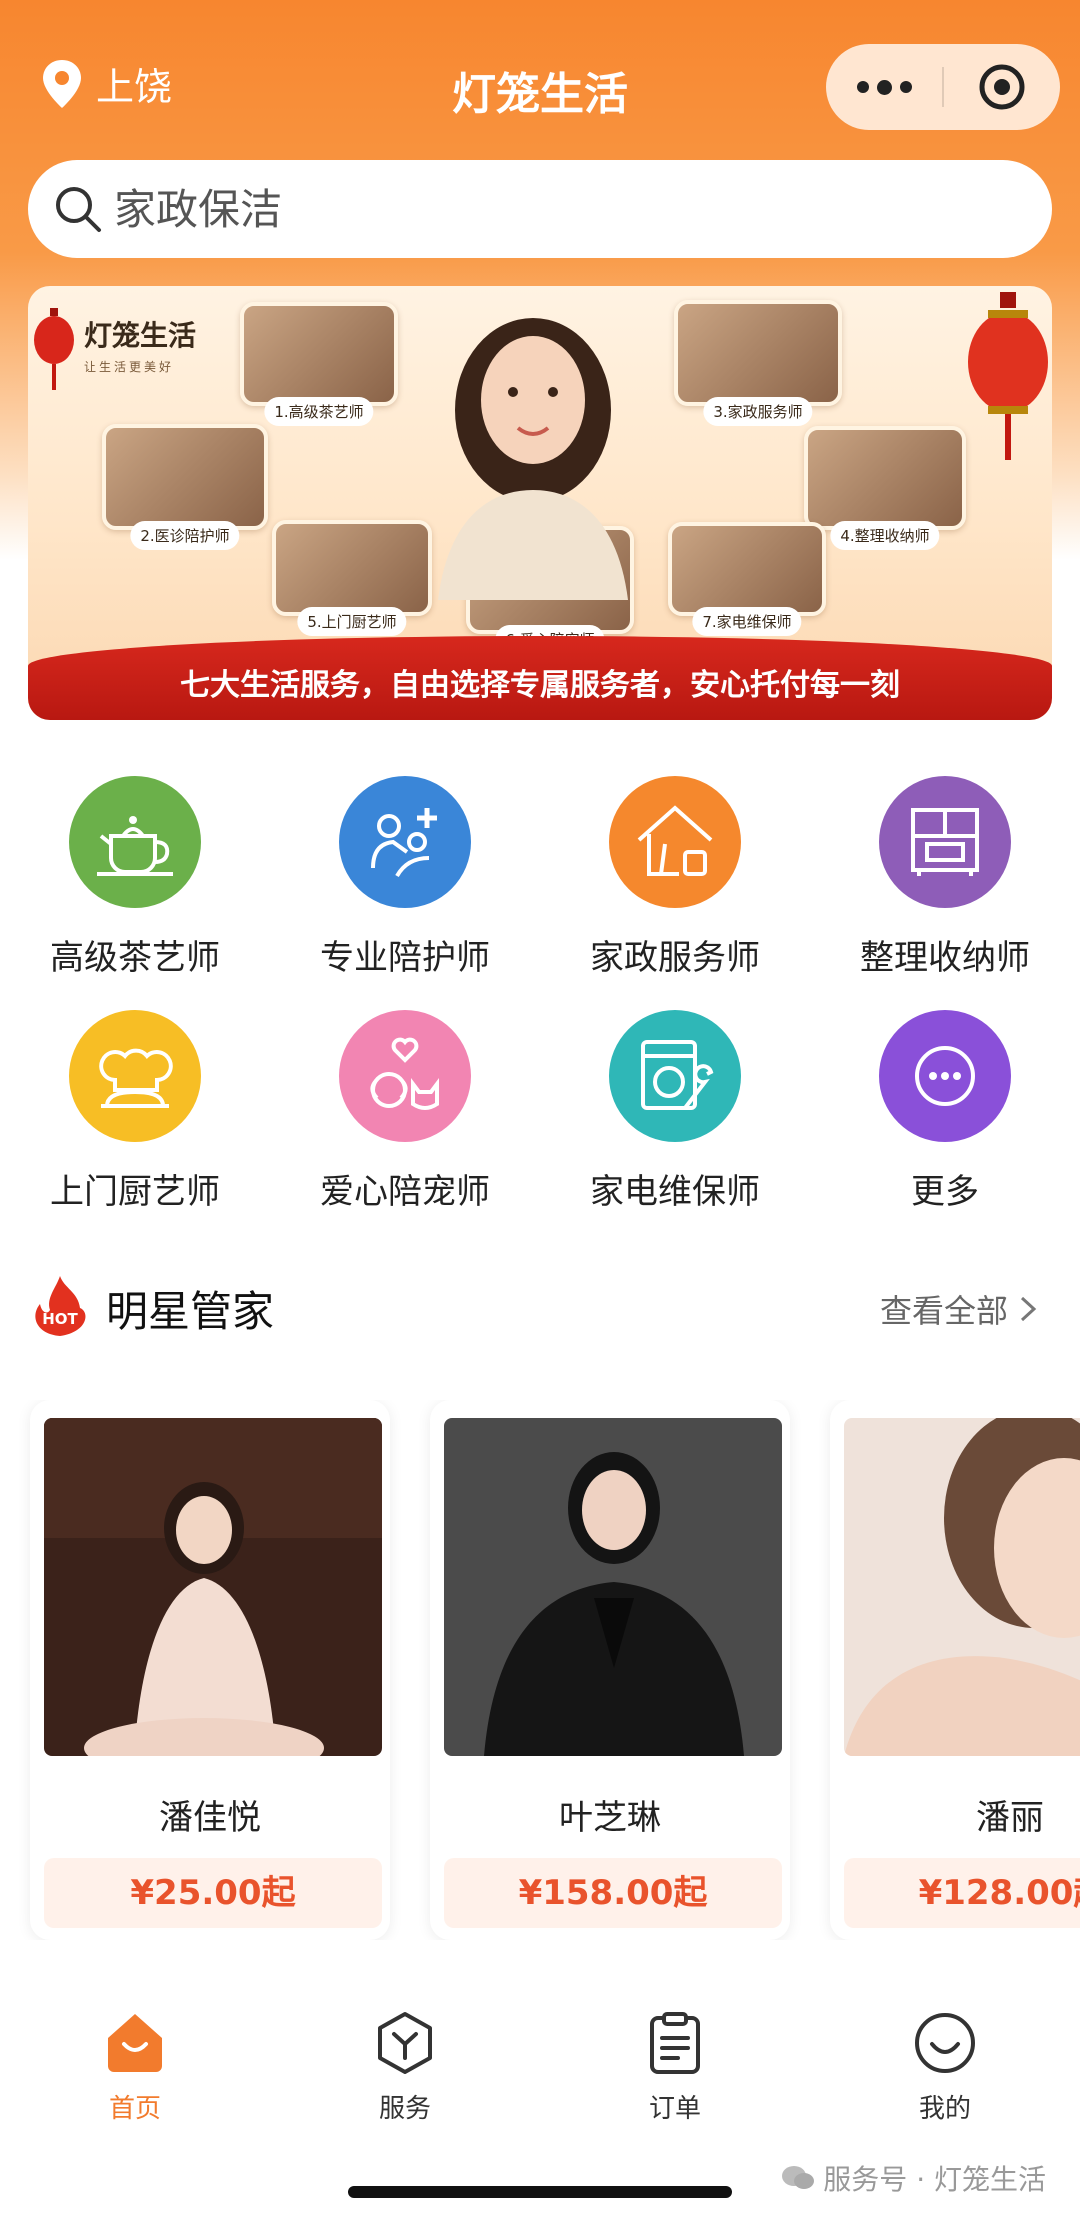 This screenshot has width=1080, height=2219. I want to click on housekeeper-name: 潘丽, so click(1010, 1818).